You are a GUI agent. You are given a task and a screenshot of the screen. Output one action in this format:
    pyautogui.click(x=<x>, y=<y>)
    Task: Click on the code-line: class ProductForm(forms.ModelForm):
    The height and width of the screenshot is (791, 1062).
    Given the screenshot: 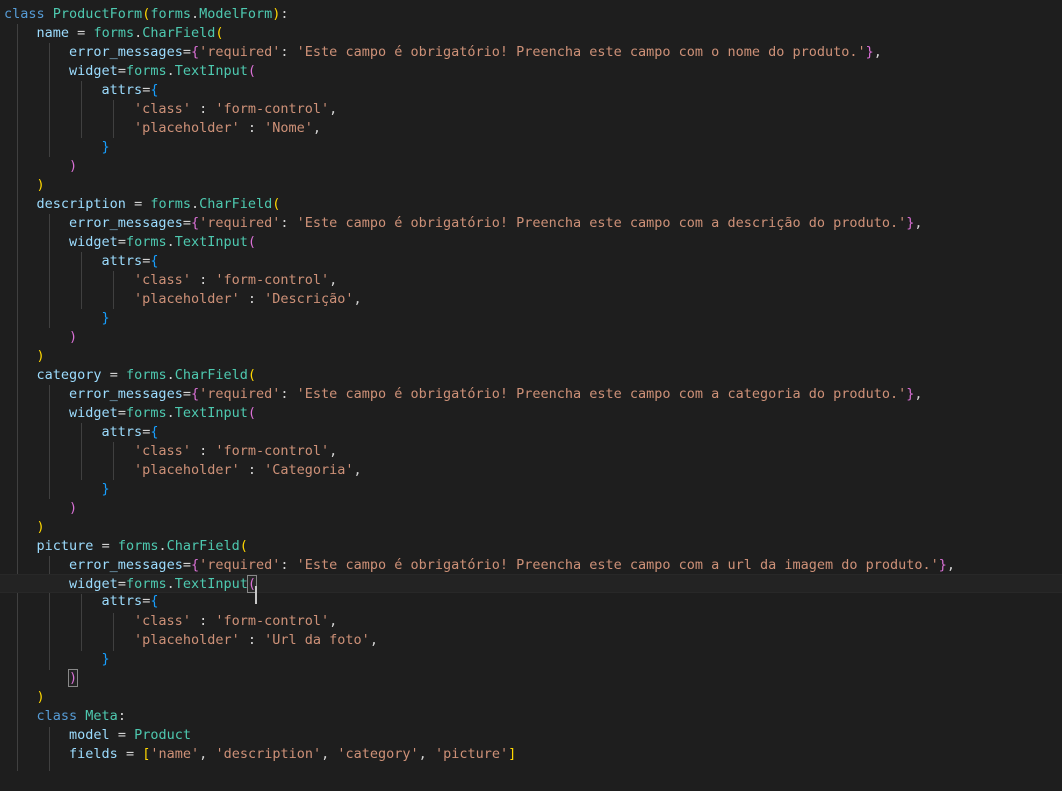 What is the action you would take?
    pyautogui.click(x=531, y=14)
    